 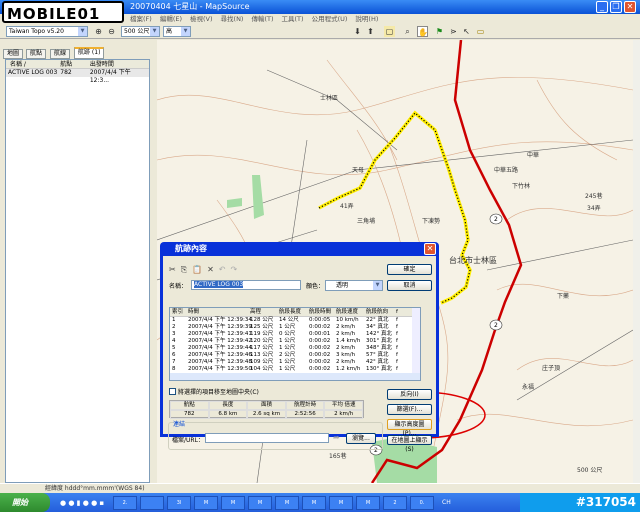 I want to click on tab-routes: 航線, so click(x=60, y=54).